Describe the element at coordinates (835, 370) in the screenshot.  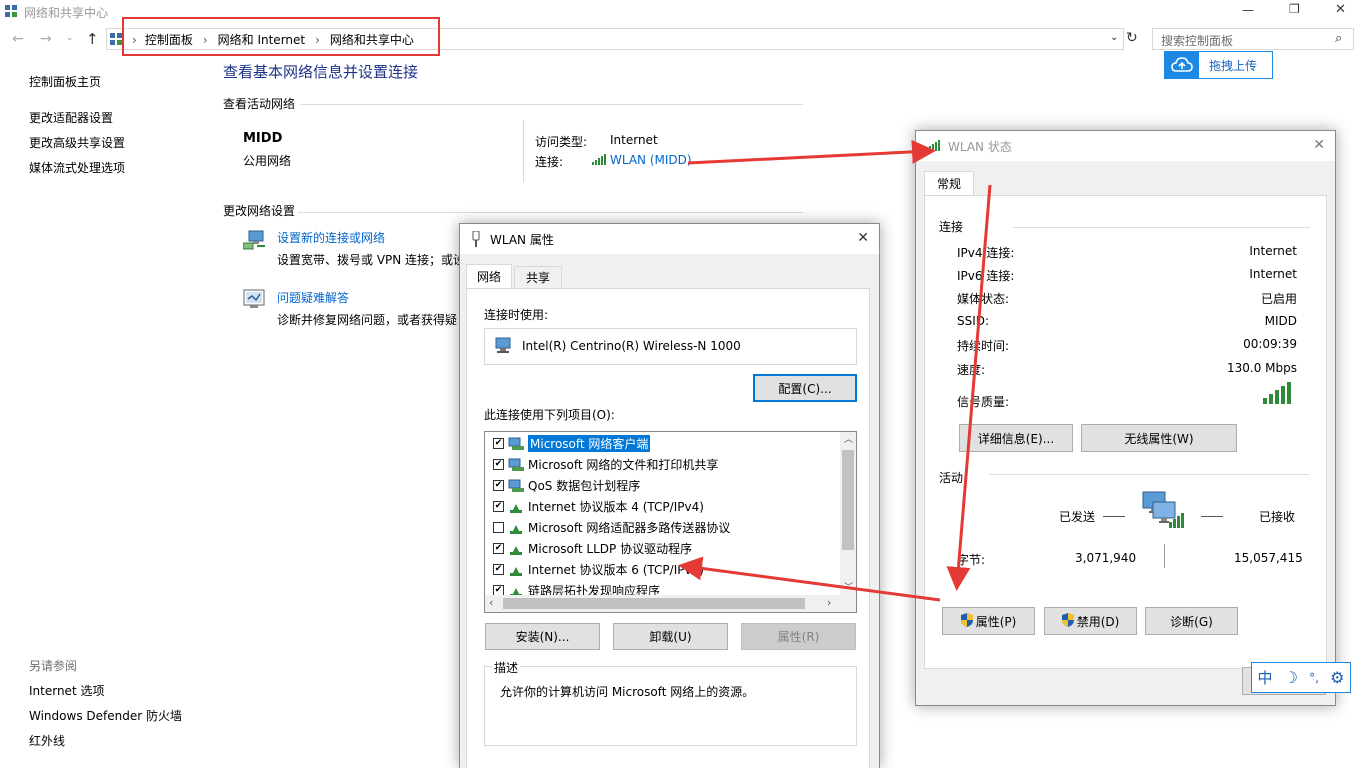
I see `annotation-arrows` at that location.